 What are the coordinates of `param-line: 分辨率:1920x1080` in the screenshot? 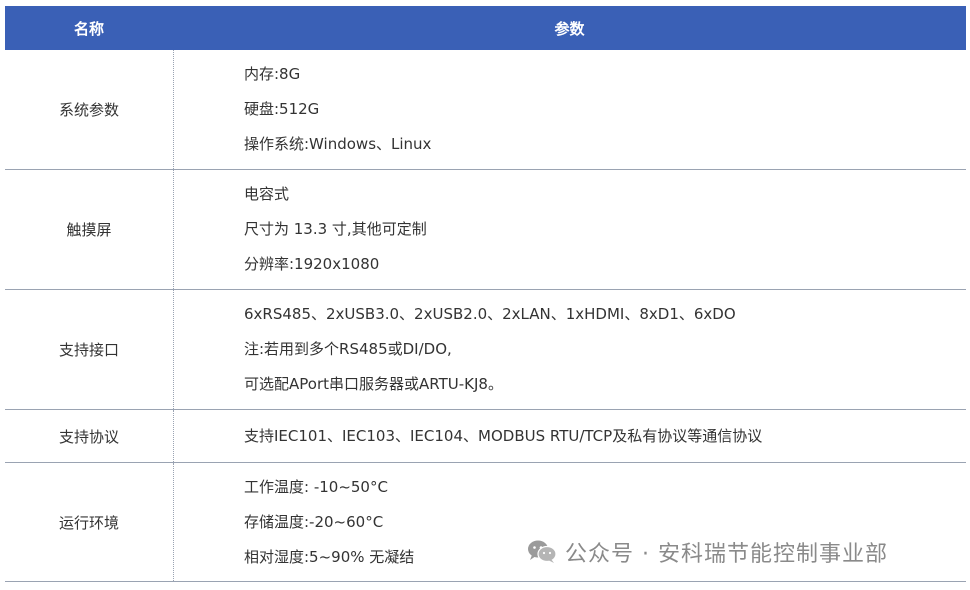 It's located at (312, 264).